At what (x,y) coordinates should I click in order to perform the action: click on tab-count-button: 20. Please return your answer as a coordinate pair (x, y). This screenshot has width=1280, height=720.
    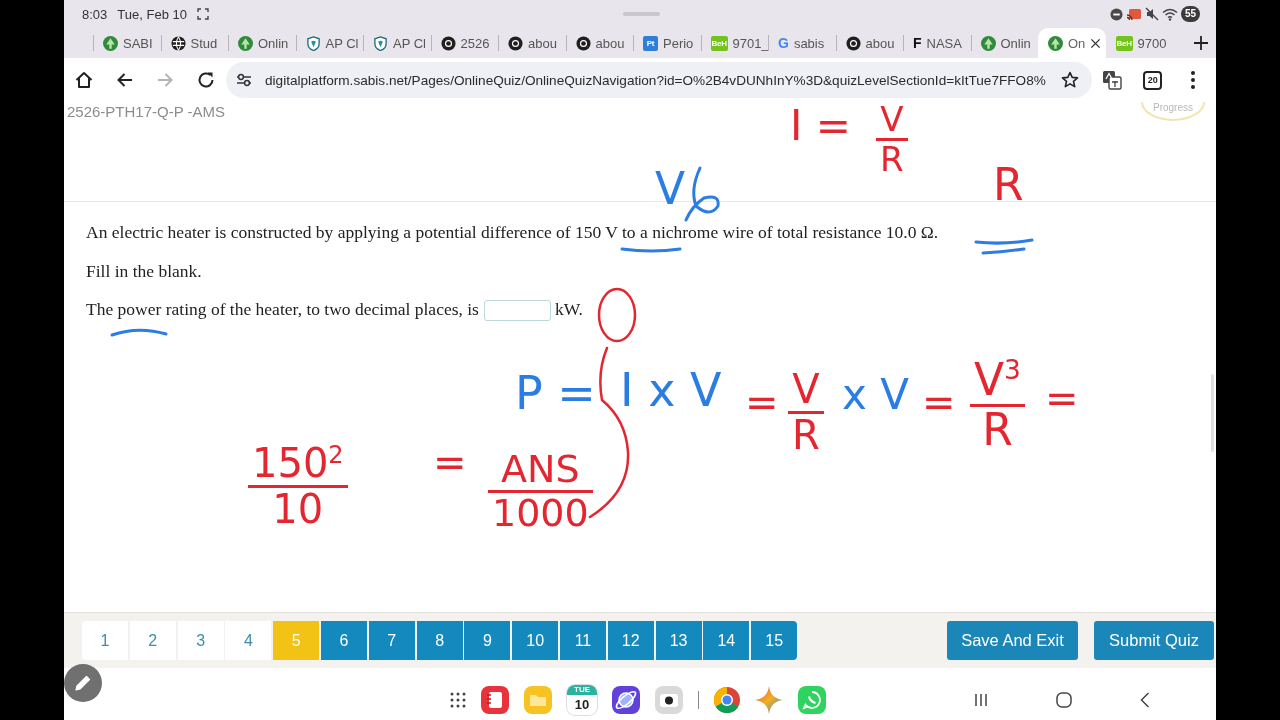
    Looking at the image, I should click on (1153, 80).